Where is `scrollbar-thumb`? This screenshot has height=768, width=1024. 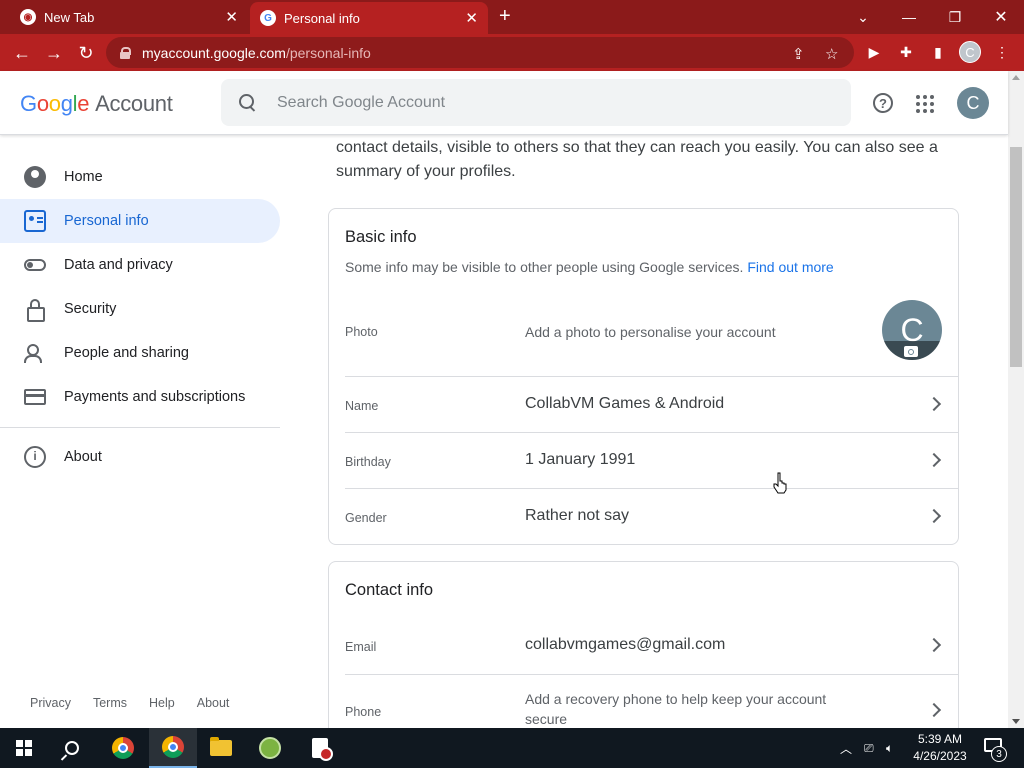
scrollbar-thumb is located at coordinates (1016, 257).